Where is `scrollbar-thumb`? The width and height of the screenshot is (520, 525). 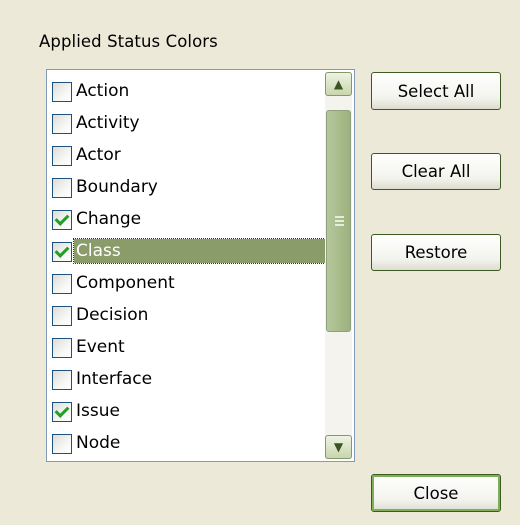 scrollbar-thumb is located at coordinates (338, 221).